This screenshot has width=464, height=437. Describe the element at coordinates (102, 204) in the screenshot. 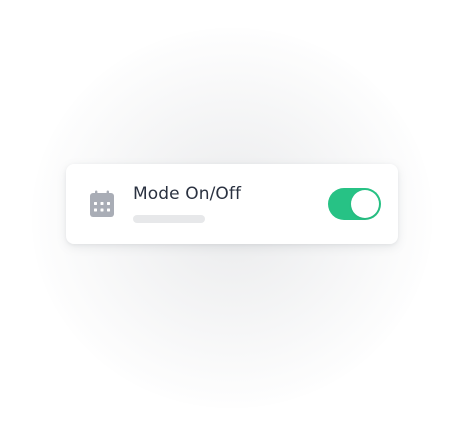

I see `calendar-icon` at that location.